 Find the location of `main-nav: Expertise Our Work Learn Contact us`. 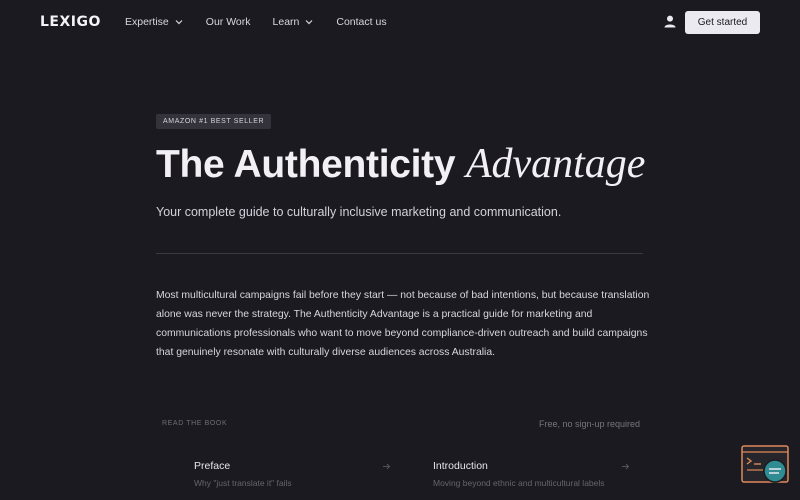

main-nav: Expertise Our Work Learn Contact us is located at coordinates (267, 22).